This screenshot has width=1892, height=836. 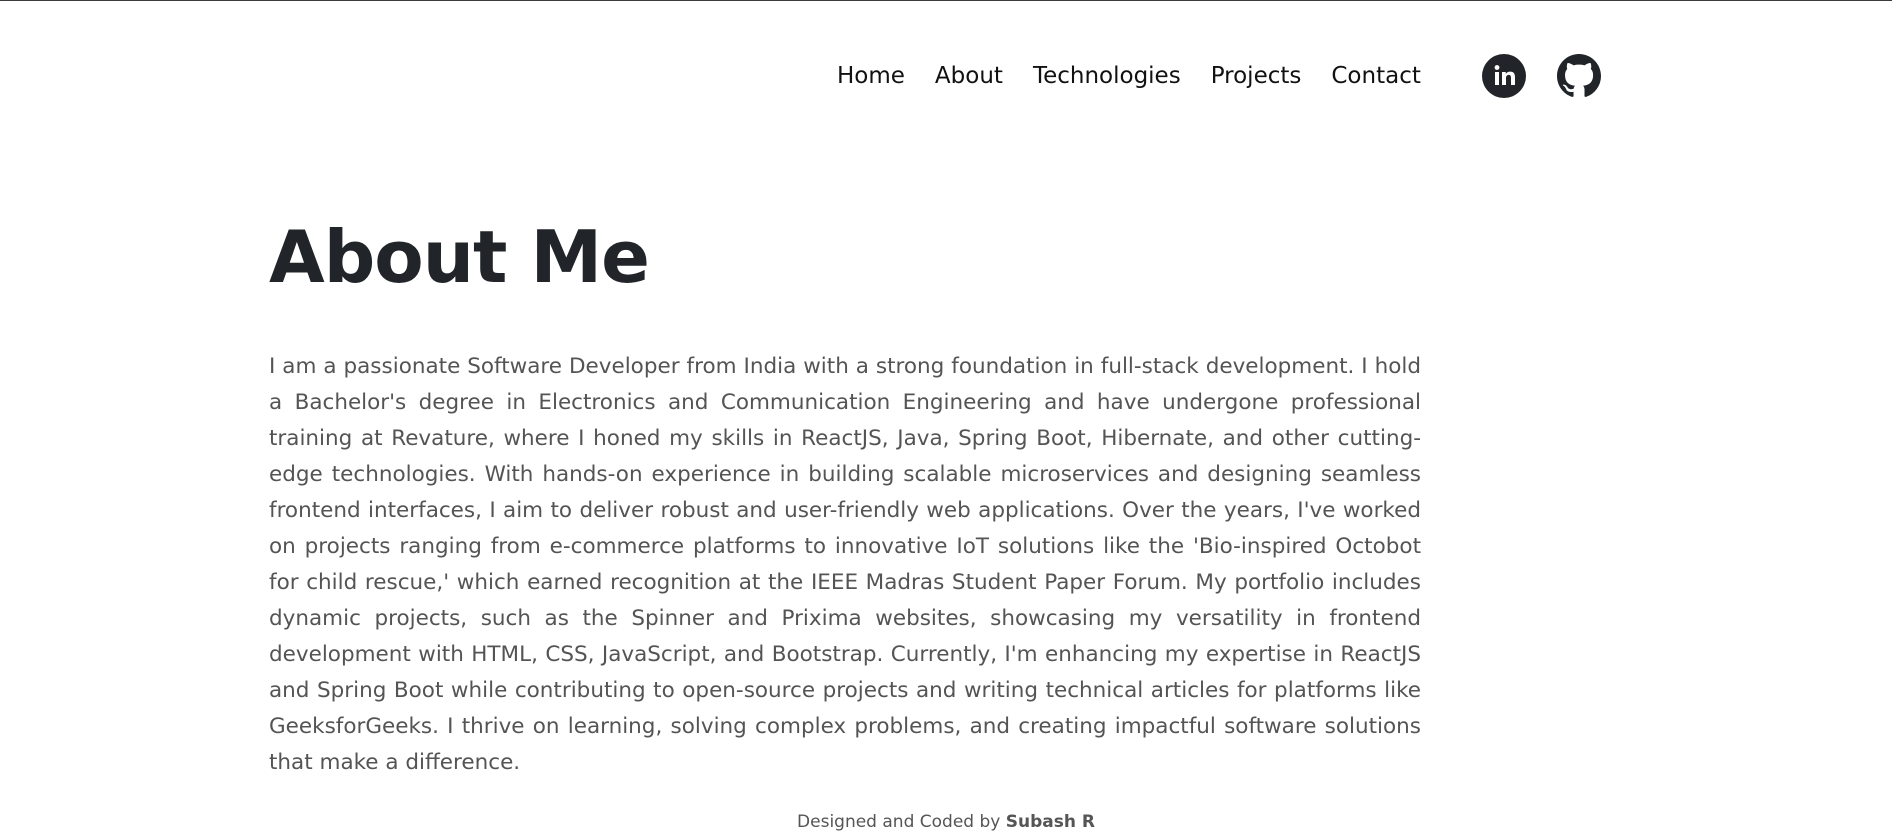 I want to click on navbar: Home About Technologies Projects Contact, so click(x=1219, y=76).